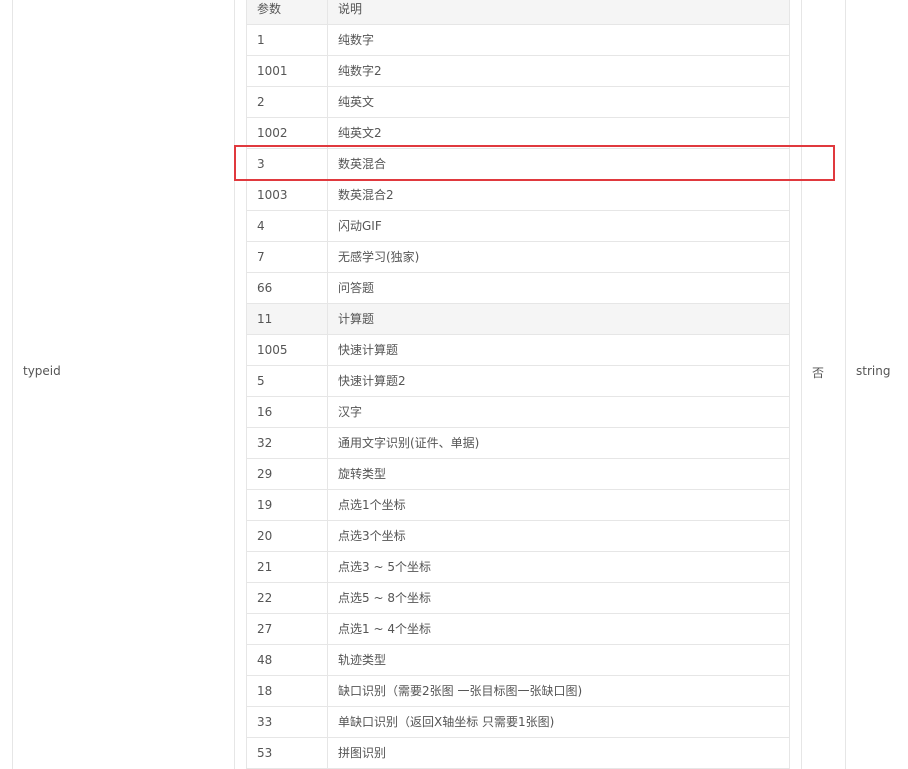  Describe the element at coordinates (372, 536) in the screenshot. I see `row-desc: 点选3个坐标` at that location.